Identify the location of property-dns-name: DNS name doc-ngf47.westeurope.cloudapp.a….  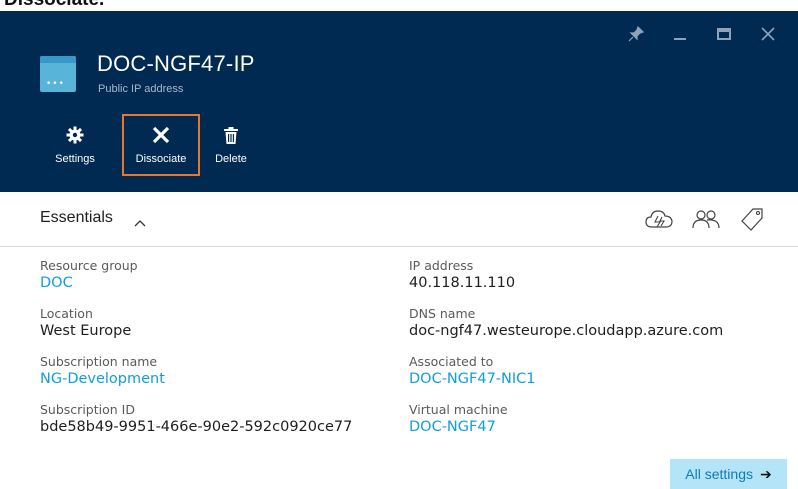
(599, 330).